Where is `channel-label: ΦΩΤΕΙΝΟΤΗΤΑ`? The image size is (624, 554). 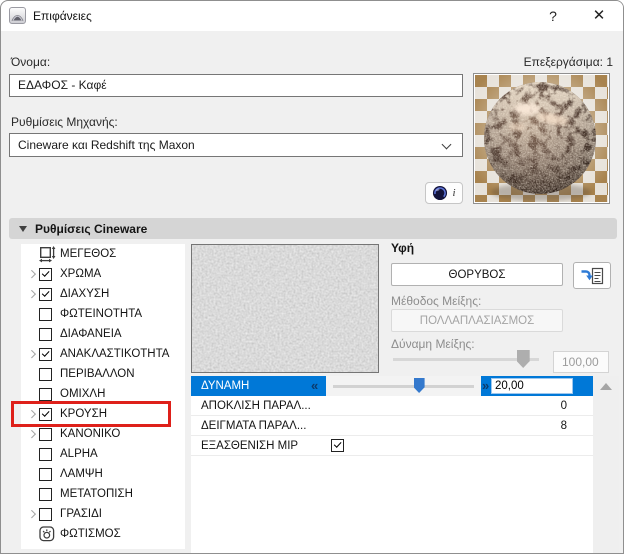
channel-label: ΦΩΤΕΙΝΟΤΗΤΑ is located at coordinates (101, 314).